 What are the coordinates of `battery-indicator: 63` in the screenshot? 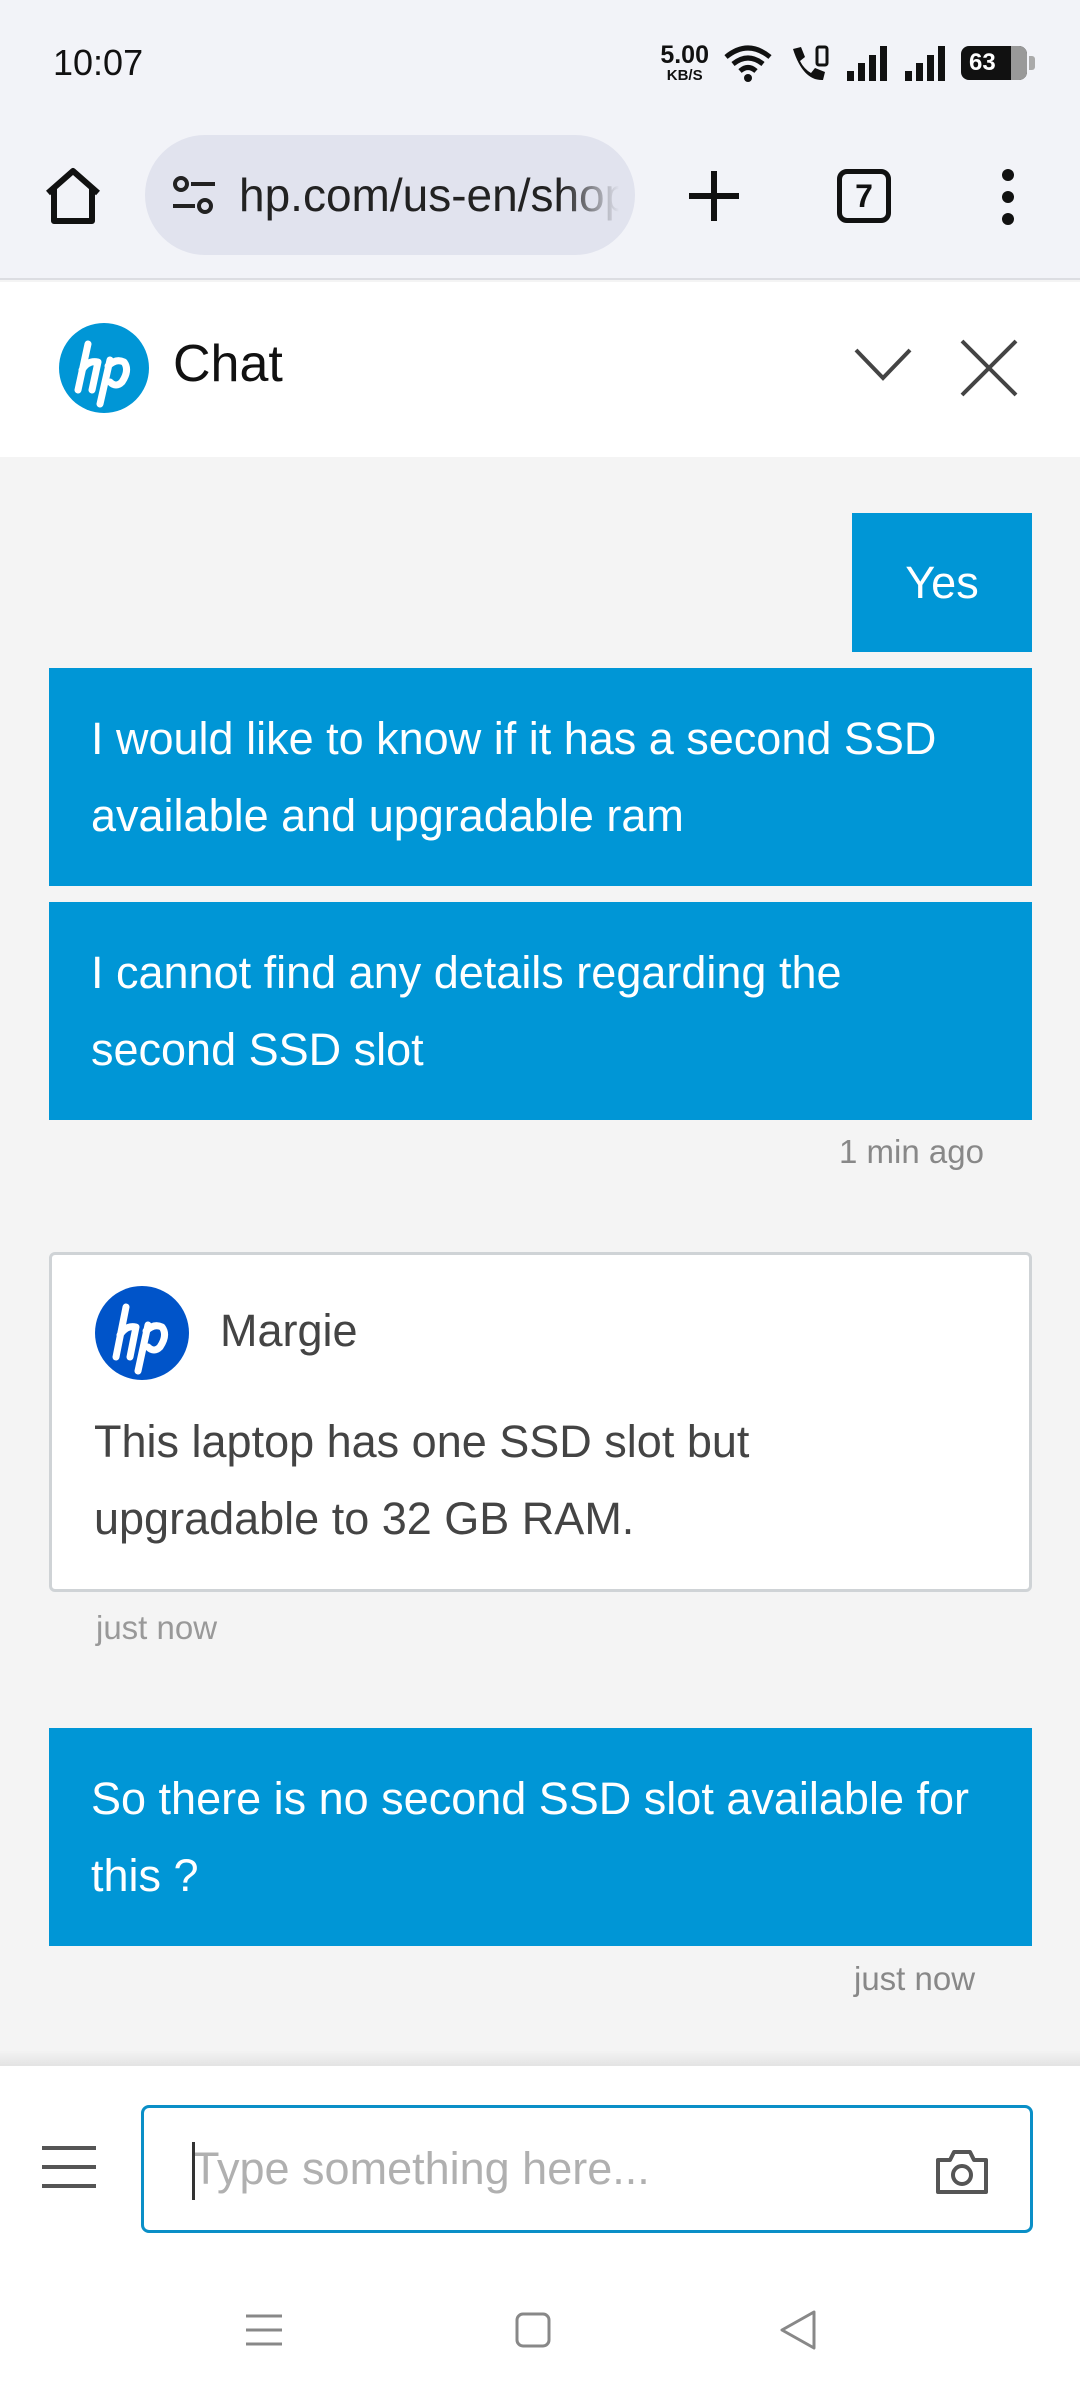 It's located at (998, 62).